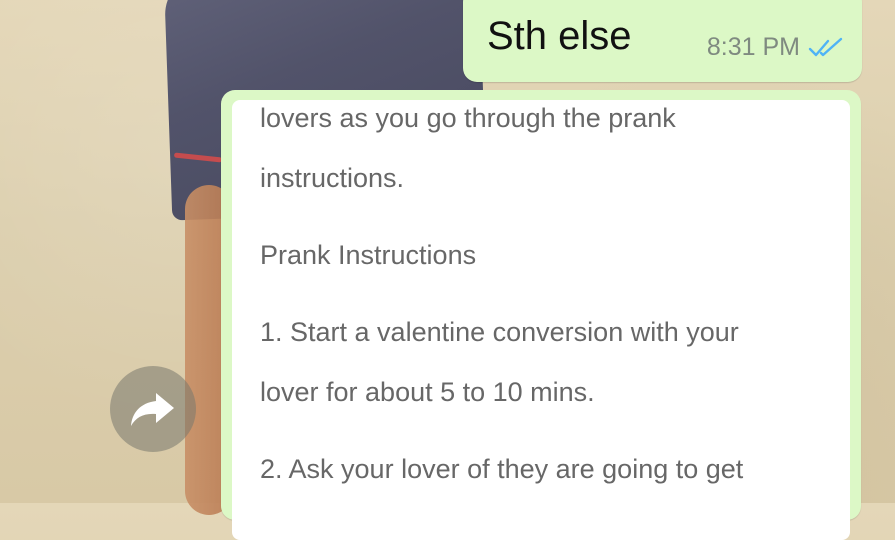 The width and height of the screenshot is (895, 540). What do you see at coordinates (427, 392) in the screenshot?
I see `message-line: lover for about 5 to 10 mins.` at bounding box center [427, 392].